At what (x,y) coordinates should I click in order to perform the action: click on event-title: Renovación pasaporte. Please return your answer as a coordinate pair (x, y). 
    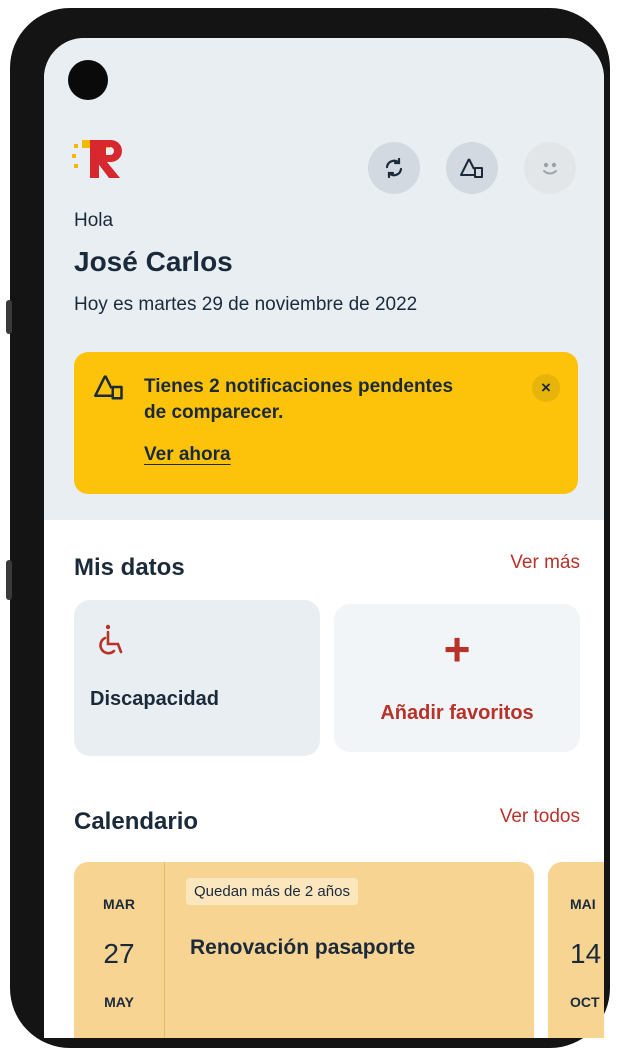
    Looking at the image, I should click on (303, 947).